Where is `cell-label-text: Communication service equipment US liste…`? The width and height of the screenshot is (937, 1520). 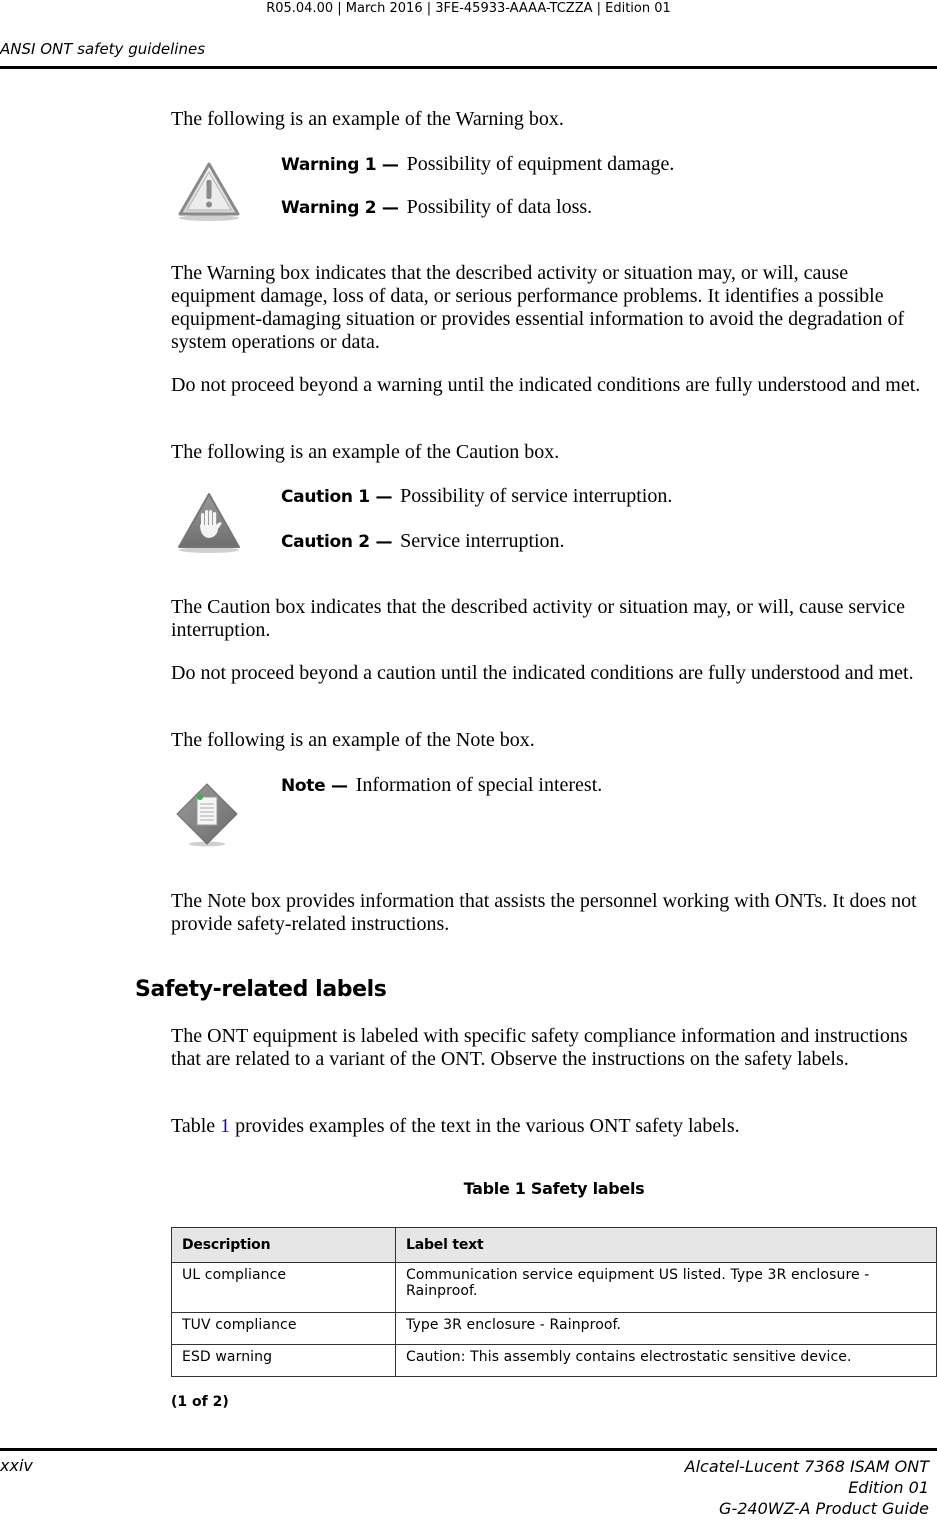 cell-label-text: Communication service equipment US liste… is located at coordinates (666, 1287).